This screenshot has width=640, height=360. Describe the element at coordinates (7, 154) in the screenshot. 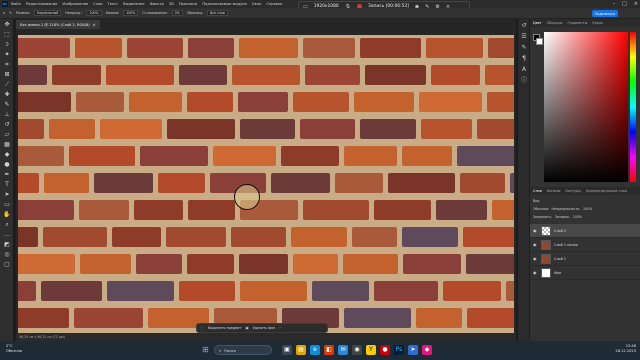

I see `blur-tool-icon: ◆` at that location.